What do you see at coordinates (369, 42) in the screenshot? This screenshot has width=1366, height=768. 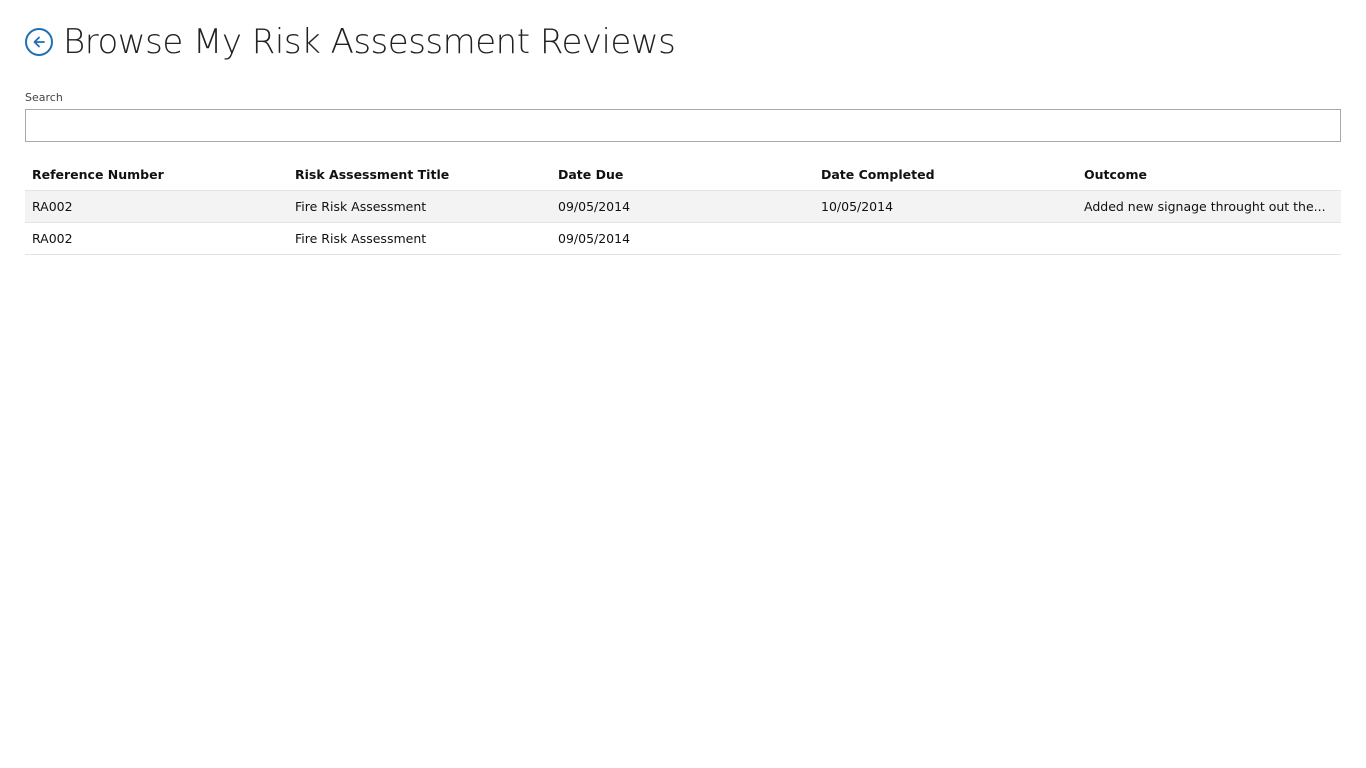 I see `page-title: Browse My Risk Assessment Reviews` at bounding box center [369, 42].